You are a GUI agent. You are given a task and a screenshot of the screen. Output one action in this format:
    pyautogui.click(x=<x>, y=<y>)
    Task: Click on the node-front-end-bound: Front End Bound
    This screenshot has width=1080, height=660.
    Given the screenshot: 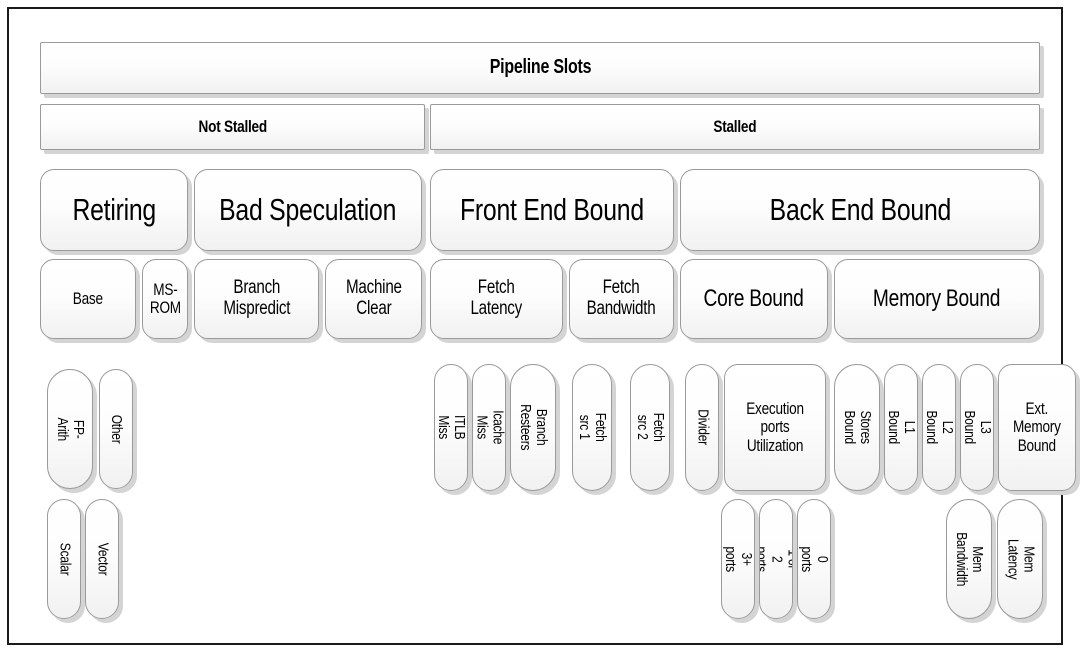 What is the action you would take?
    pyautogui.click(x=552, y=210)
    